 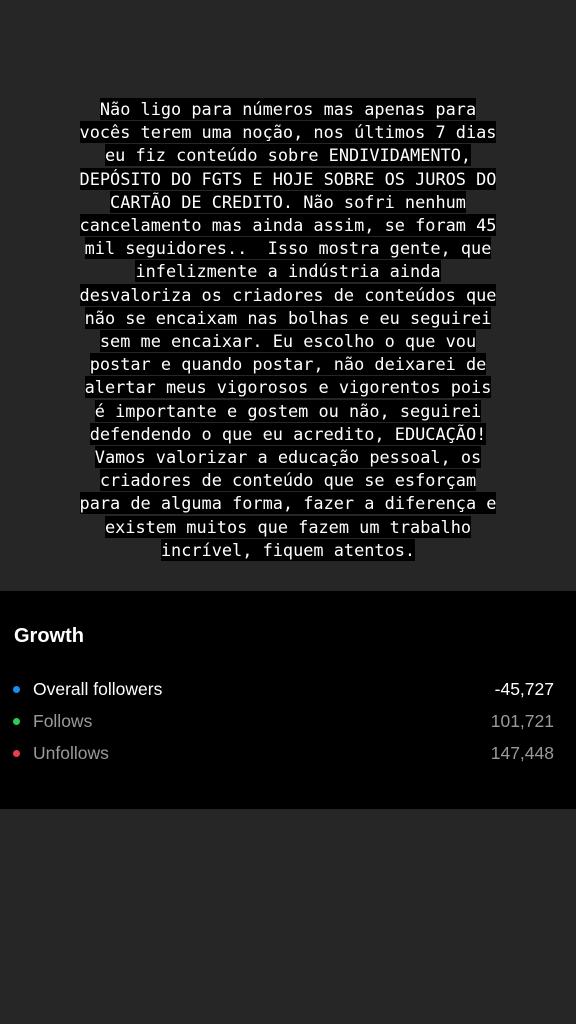 What do you see at coordinates (288, 341) in the screenshot?
I see `story-text-line: sem me encaixar. Eu escolho o que vou` at bounding box center [288, 341].